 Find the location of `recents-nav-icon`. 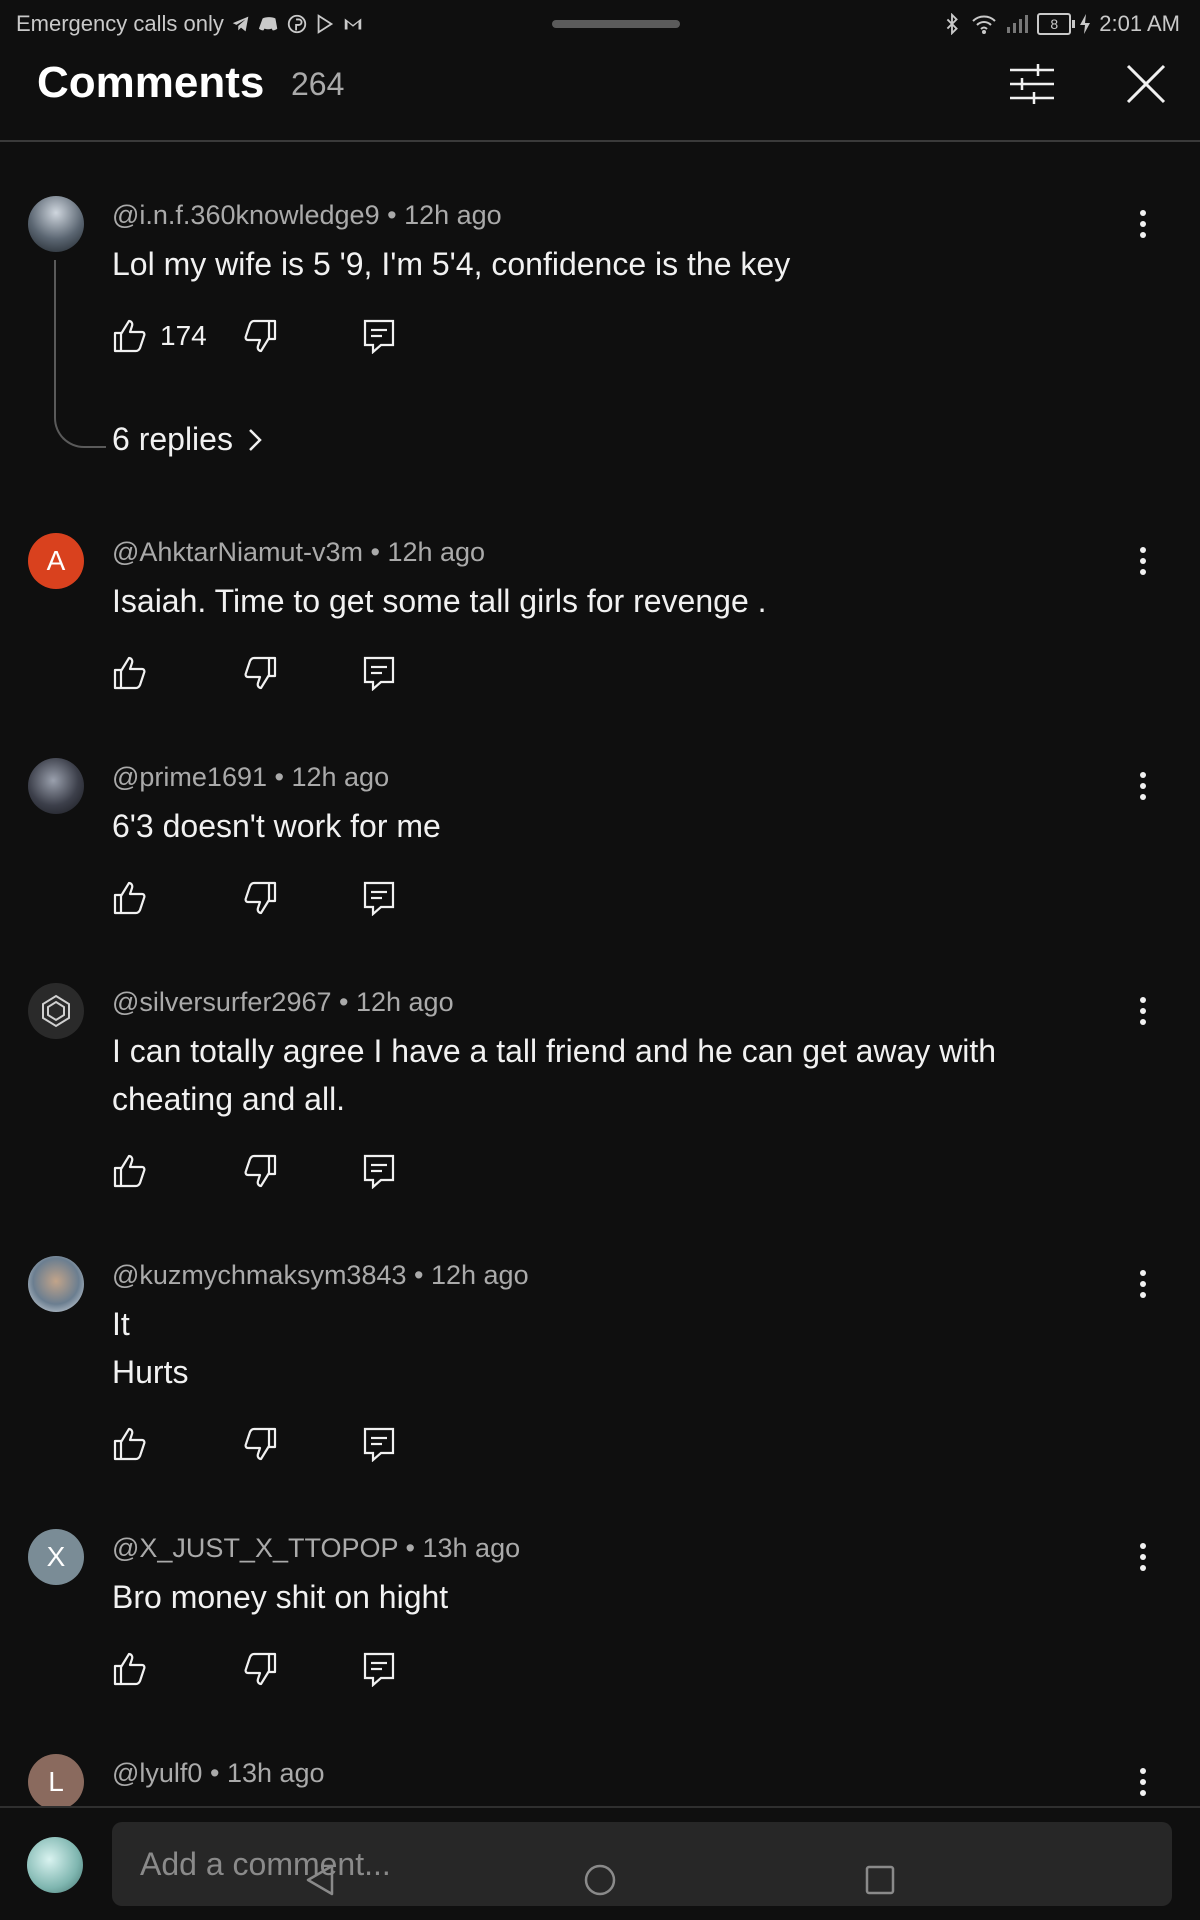

recents-nav-icon is located at coordinates (880, 1880).